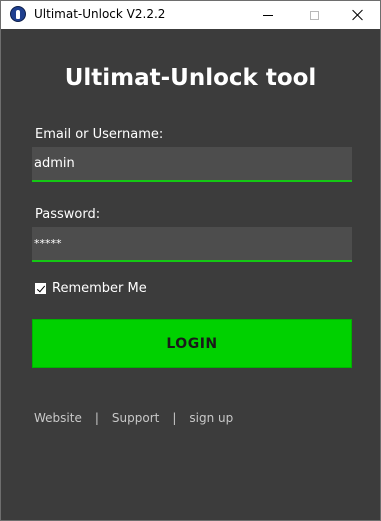 This screenshot has height=521, width=381. I want to click on maximize-button, so click(314, 15).